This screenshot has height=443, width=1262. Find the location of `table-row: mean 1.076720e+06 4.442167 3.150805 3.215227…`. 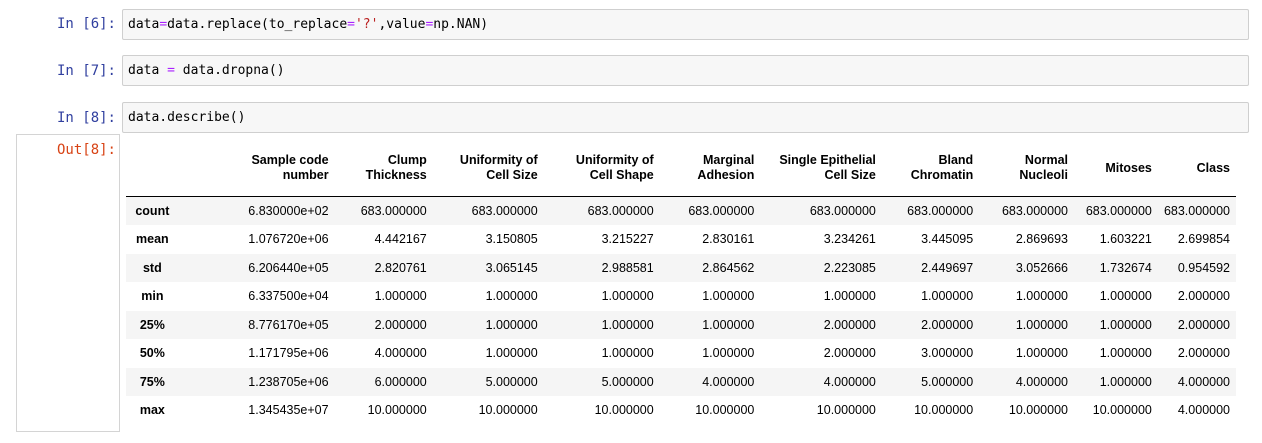

table-row: mean 1.076720e+06 4.442167 3.150805 3.215227… is located at coordinates (681, 239).